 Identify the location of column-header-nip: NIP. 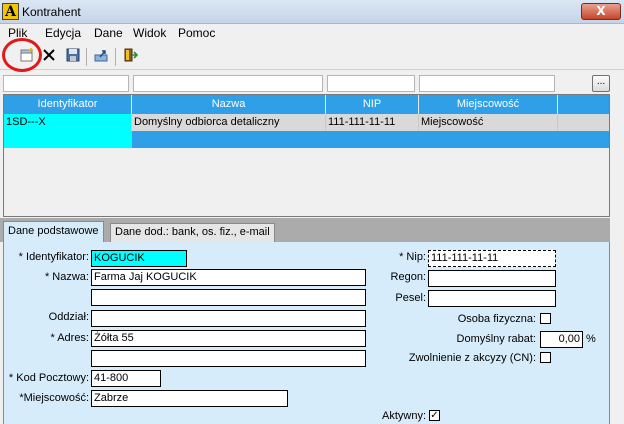
(372, 104).